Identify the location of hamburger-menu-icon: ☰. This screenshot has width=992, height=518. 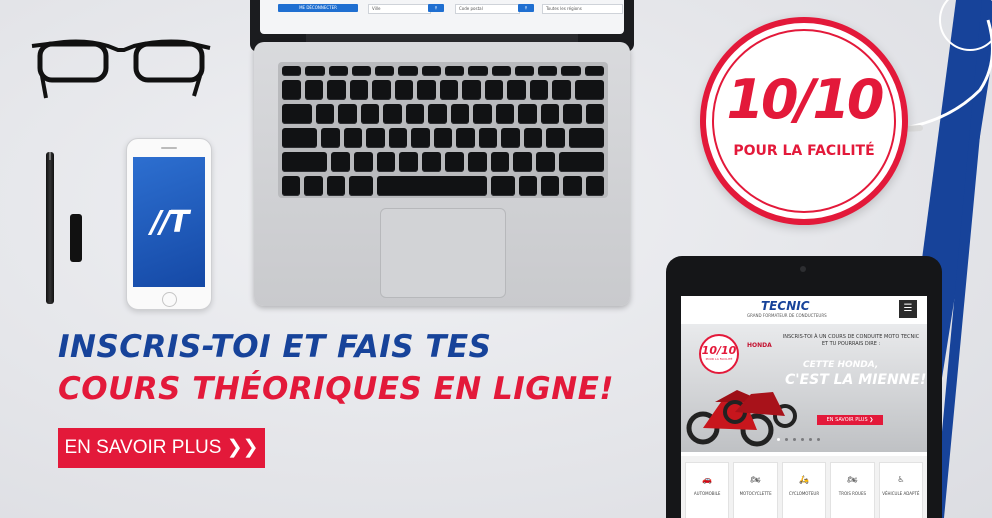
(908, 309).